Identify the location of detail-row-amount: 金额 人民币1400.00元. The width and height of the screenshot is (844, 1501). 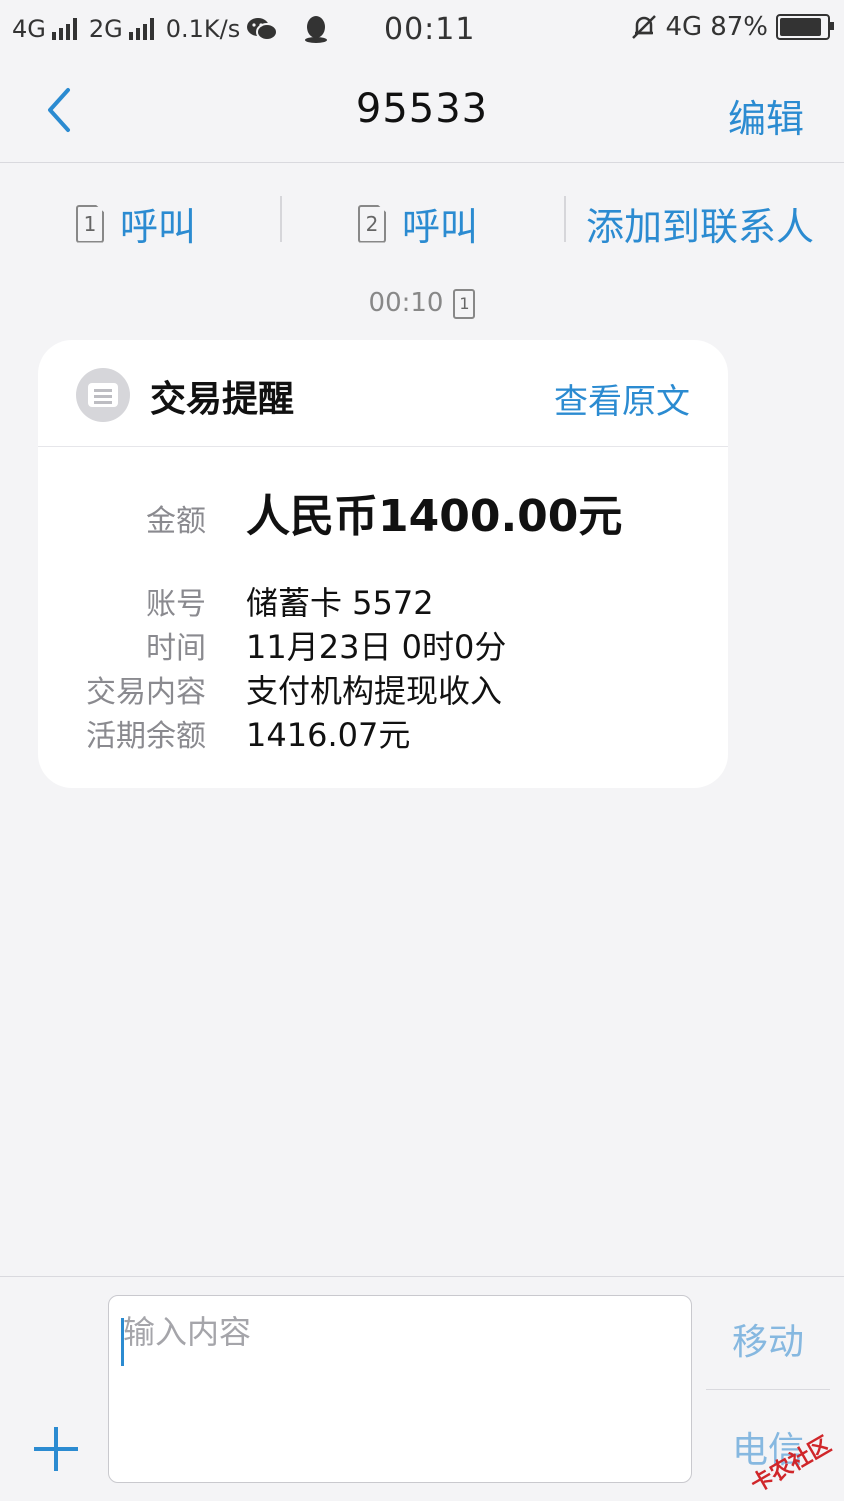
(383, 512).